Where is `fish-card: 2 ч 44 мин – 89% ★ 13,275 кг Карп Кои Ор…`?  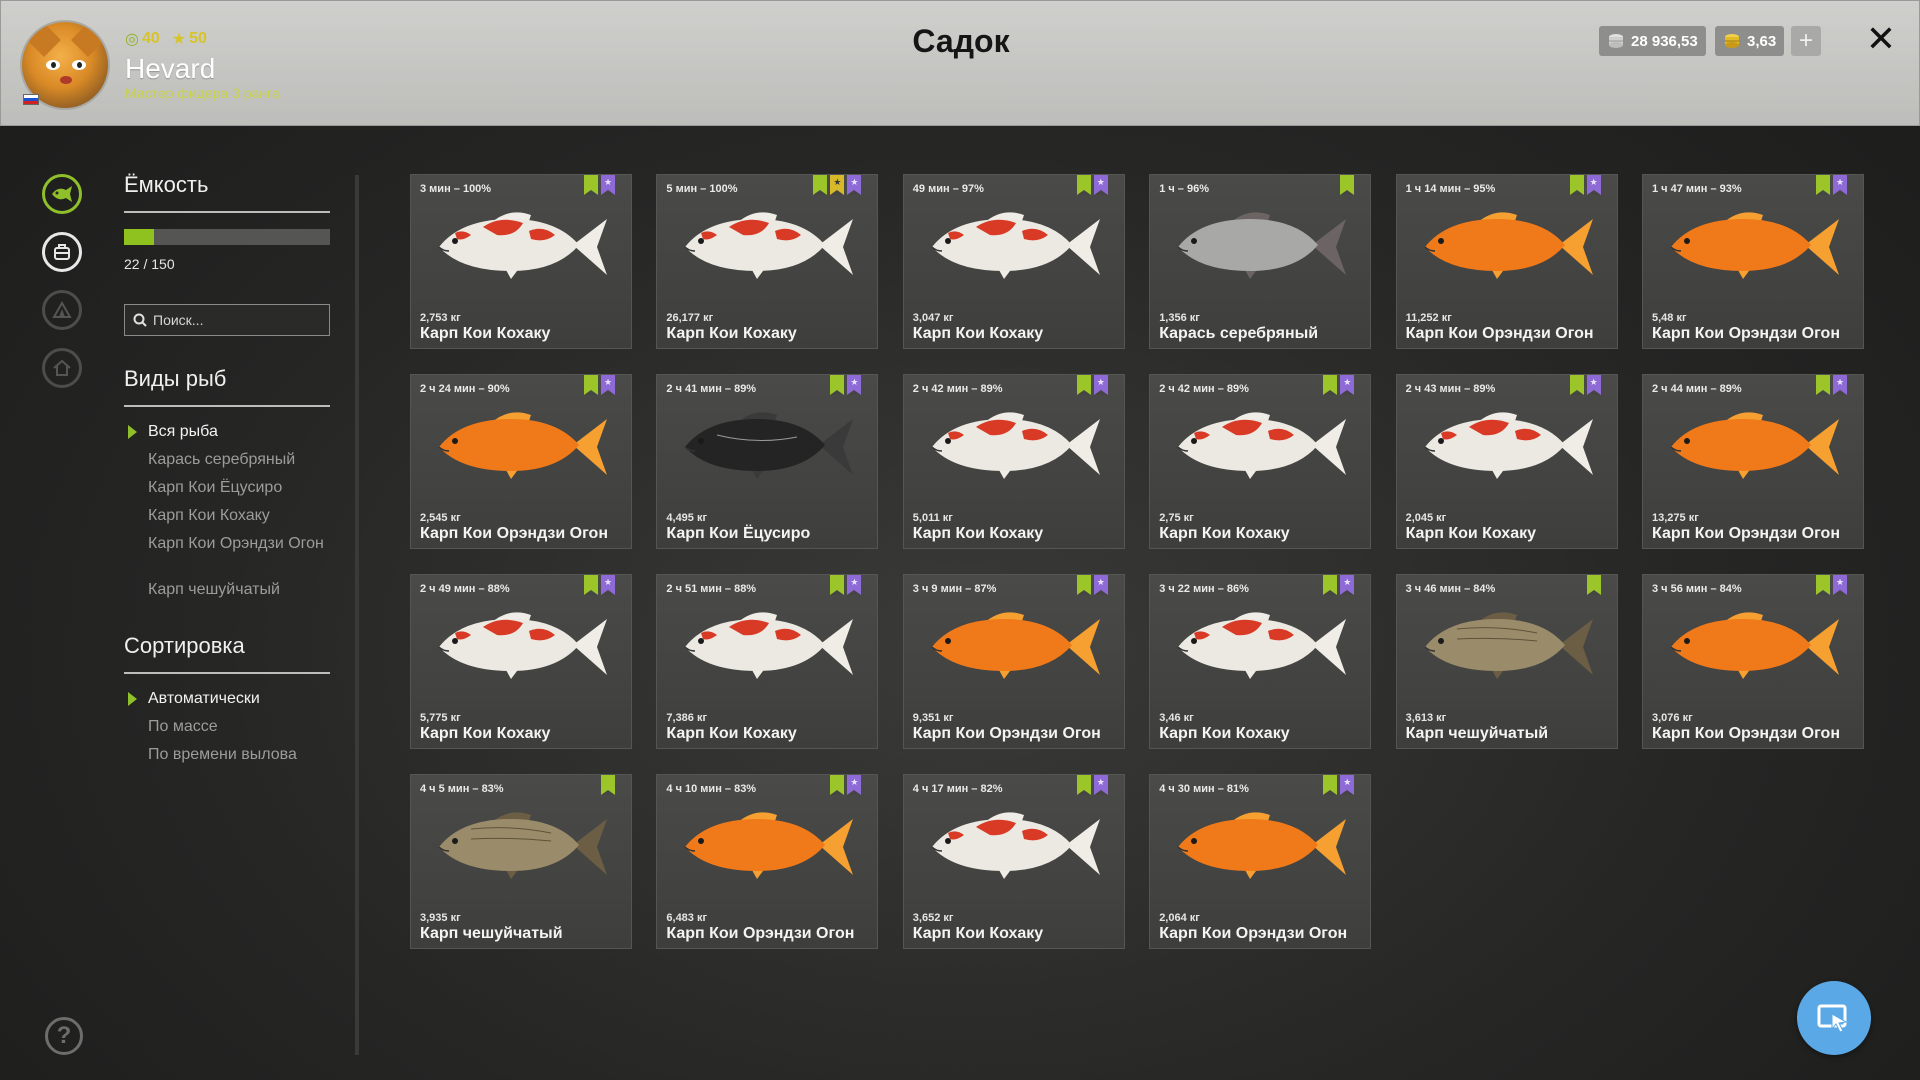
fish-card: 2 ч 44 мин – 89% ★ 13,275 кг Карп Кои Ор… is located at coordinates (1753, 461).